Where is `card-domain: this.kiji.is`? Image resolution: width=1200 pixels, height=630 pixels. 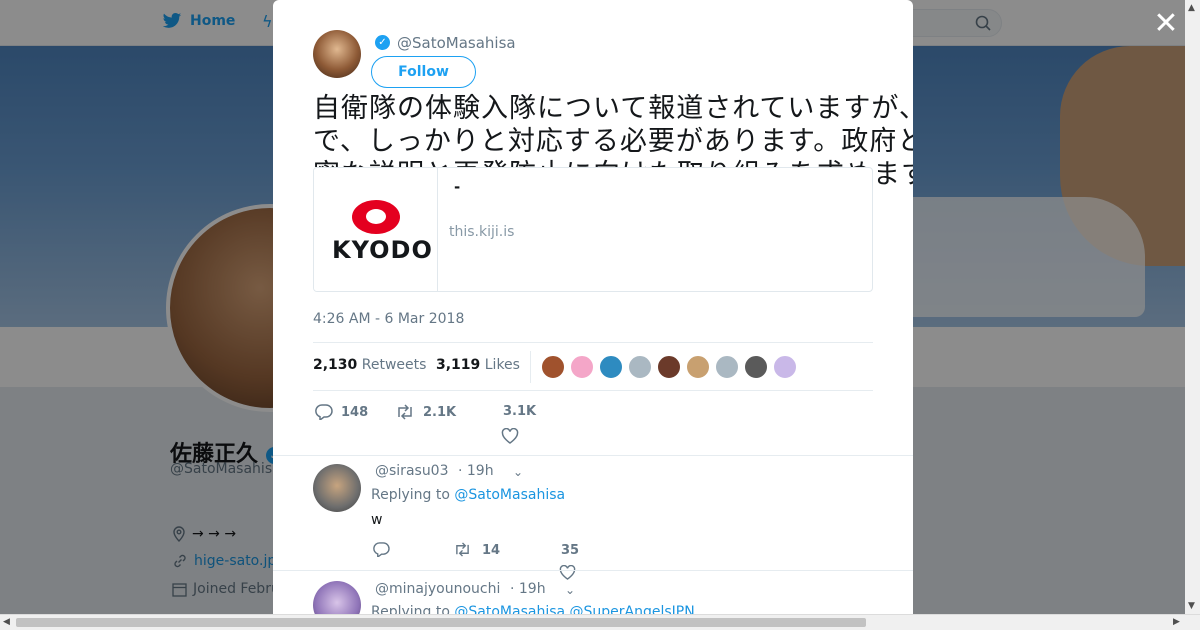
card-domain: this.kiji.is is located at coordinates (482, 232).